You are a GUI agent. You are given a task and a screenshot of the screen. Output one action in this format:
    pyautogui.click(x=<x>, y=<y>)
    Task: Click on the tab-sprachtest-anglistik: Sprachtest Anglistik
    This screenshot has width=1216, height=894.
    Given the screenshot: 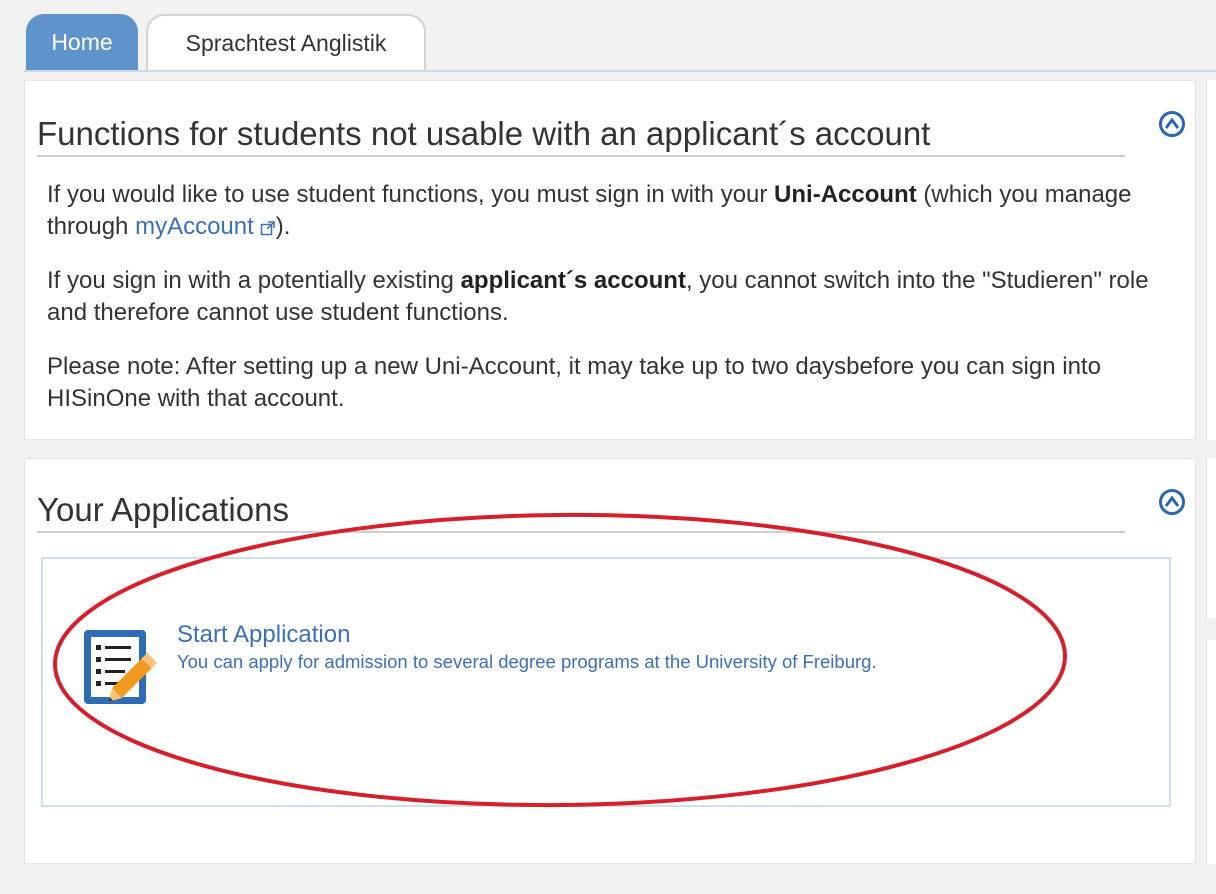 What is the action you would take?
    pyautogui.click(x=286, y=42)
    